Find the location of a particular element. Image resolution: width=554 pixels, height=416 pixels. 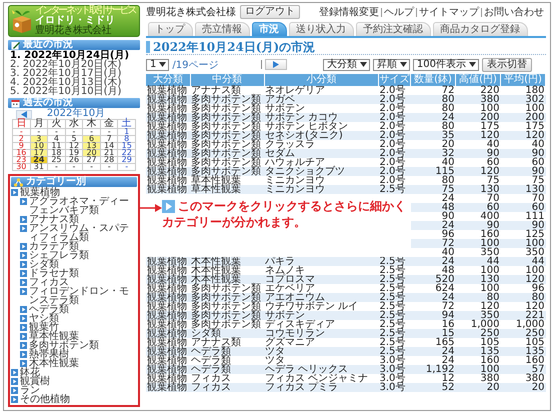

table-cell: フィカス is located at coordinates (227, 378).